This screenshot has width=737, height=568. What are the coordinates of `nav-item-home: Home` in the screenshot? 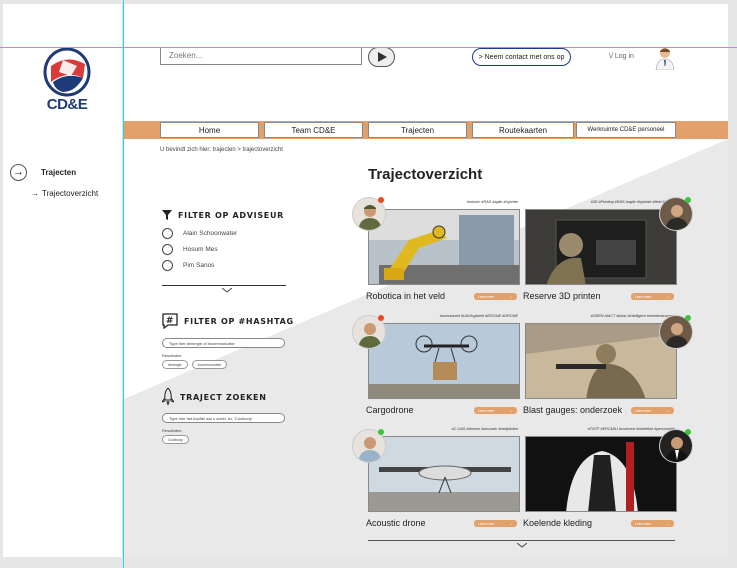 It's located at (209, 130).